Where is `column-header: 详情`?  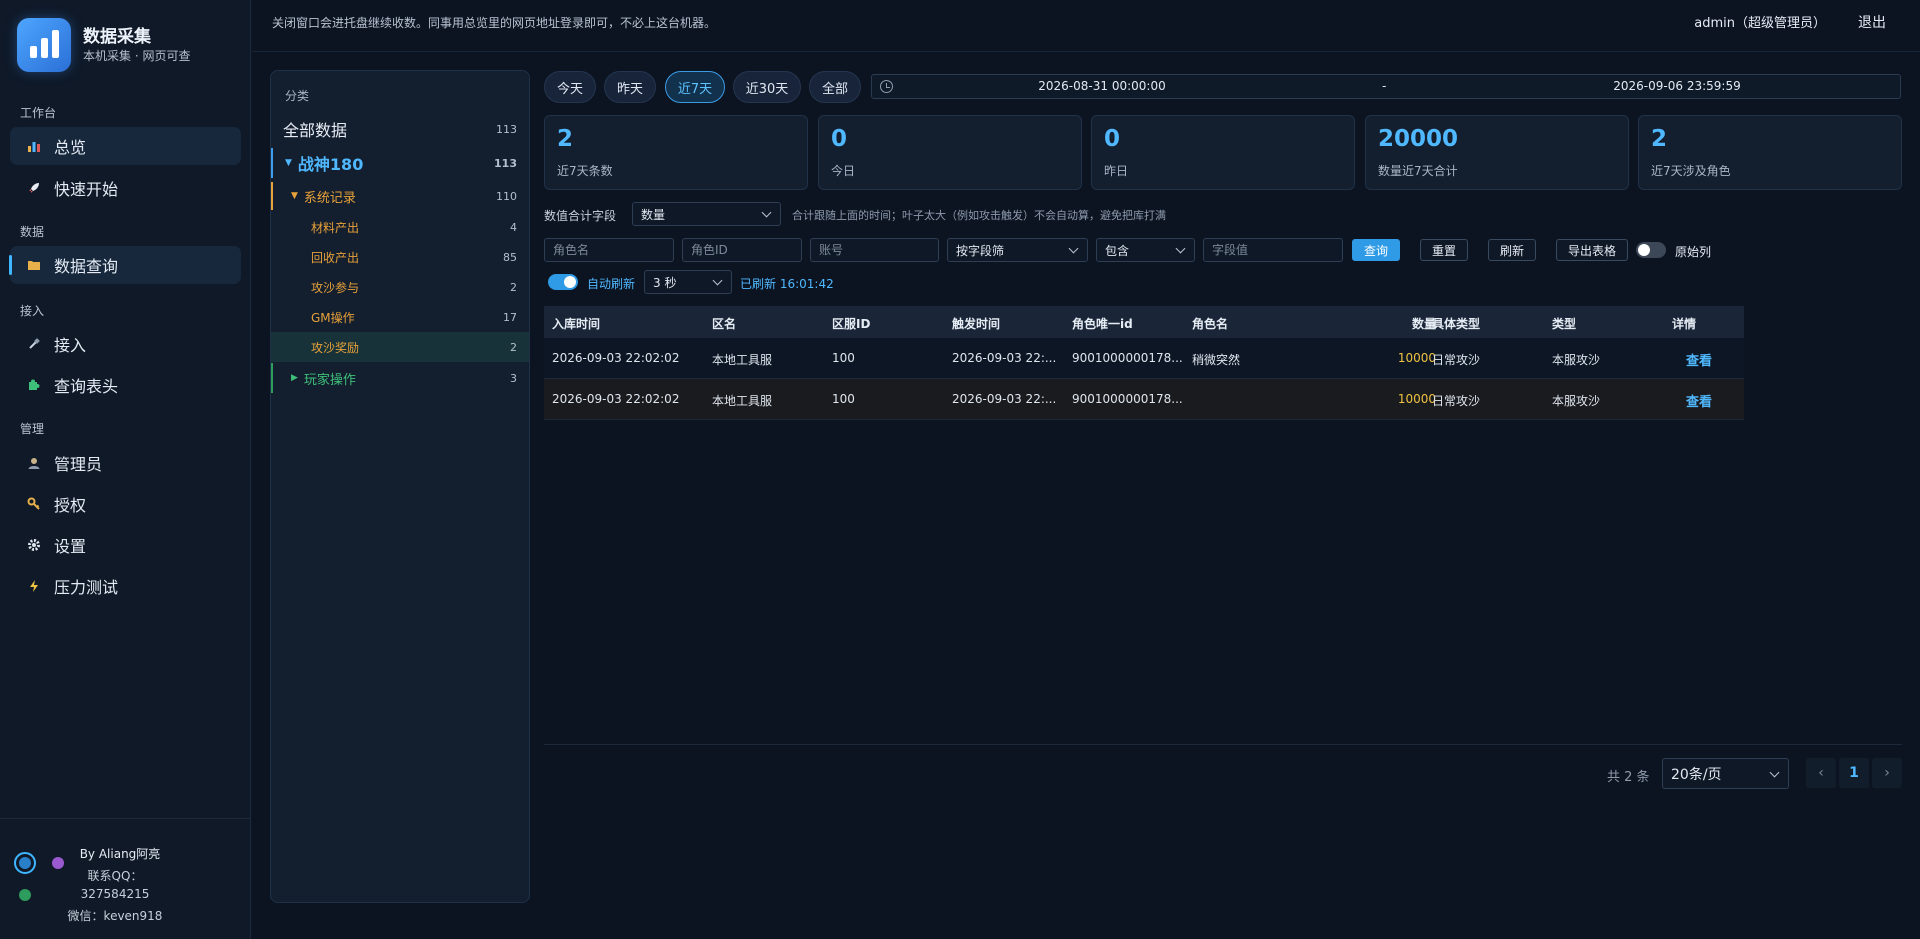
column-header: 详情 is located at coordinates (1684, 323).